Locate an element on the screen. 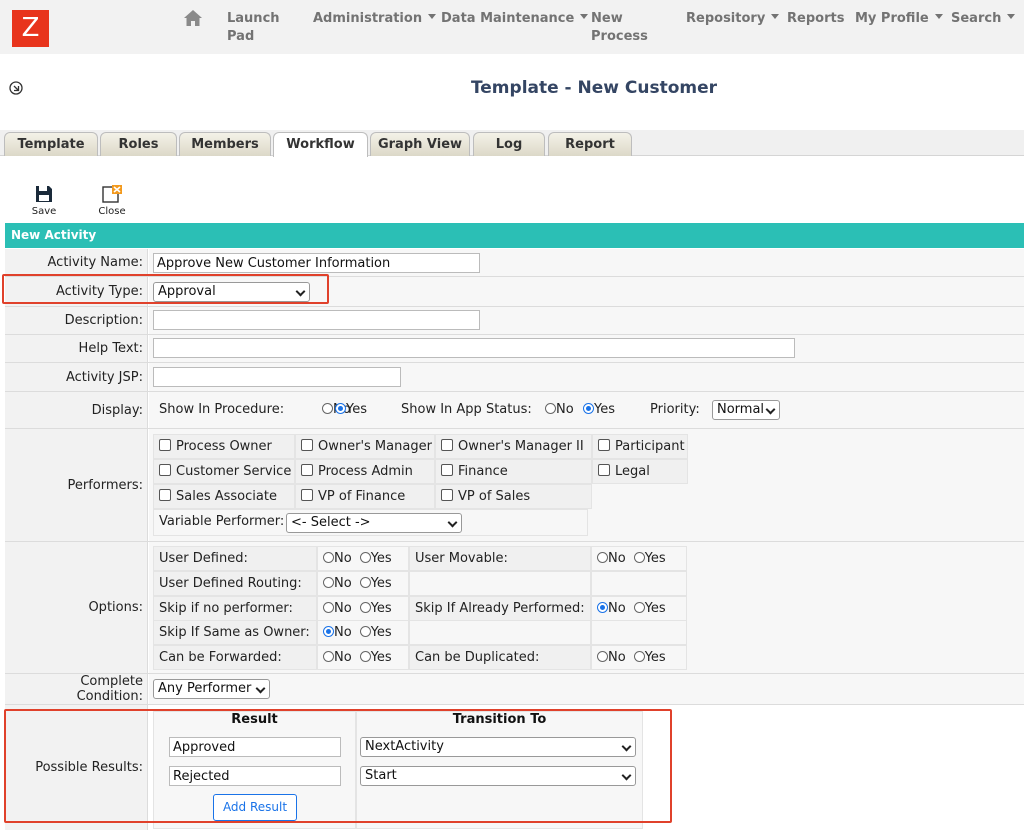 This screenshot has height=830, width=1024. option-can-be-forwarded-no: No is located at coordinates (337, 657).